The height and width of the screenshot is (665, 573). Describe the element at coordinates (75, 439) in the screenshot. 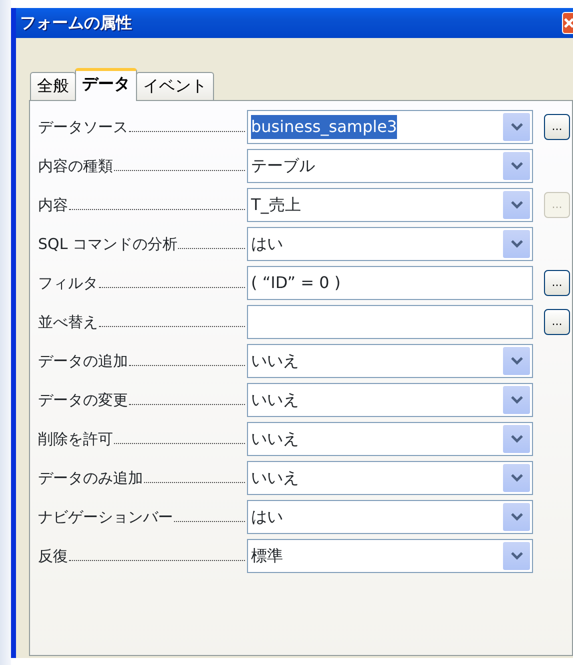

I see `property-label: 削除を許可` at that location.